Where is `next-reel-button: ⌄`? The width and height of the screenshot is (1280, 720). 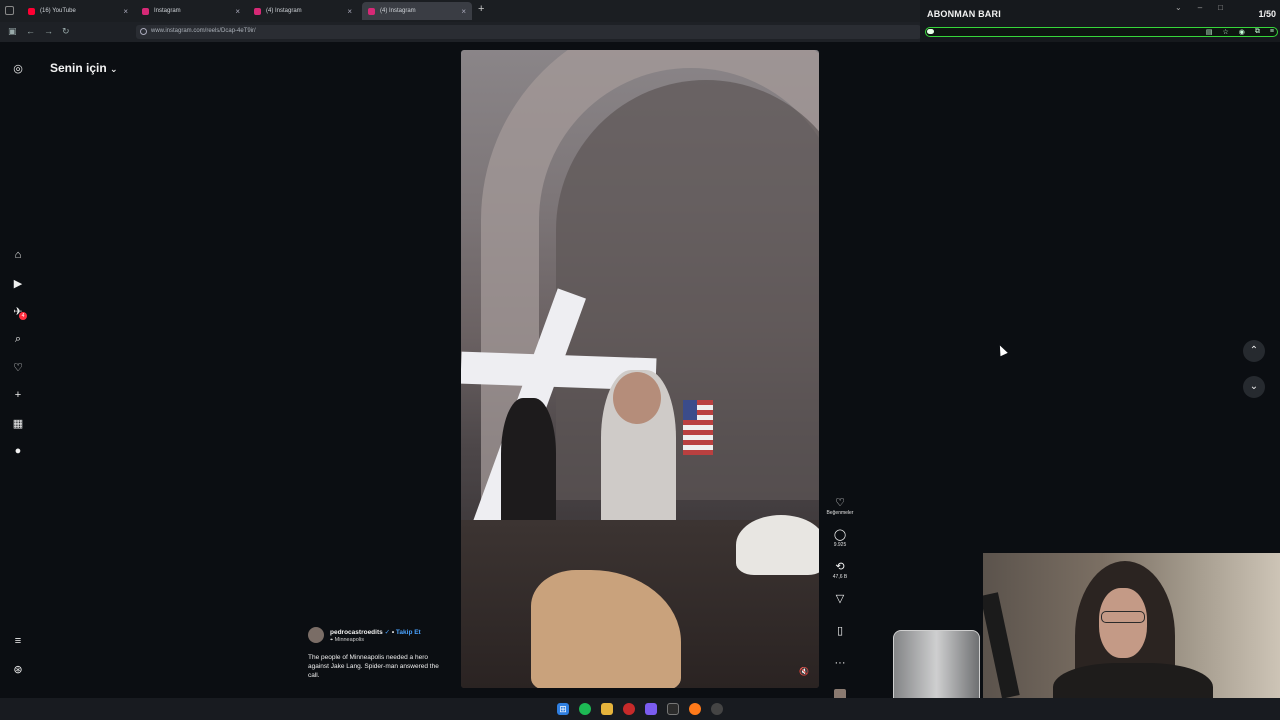 next-reel-button: ⌄ is located at coordinates (1254, 387).